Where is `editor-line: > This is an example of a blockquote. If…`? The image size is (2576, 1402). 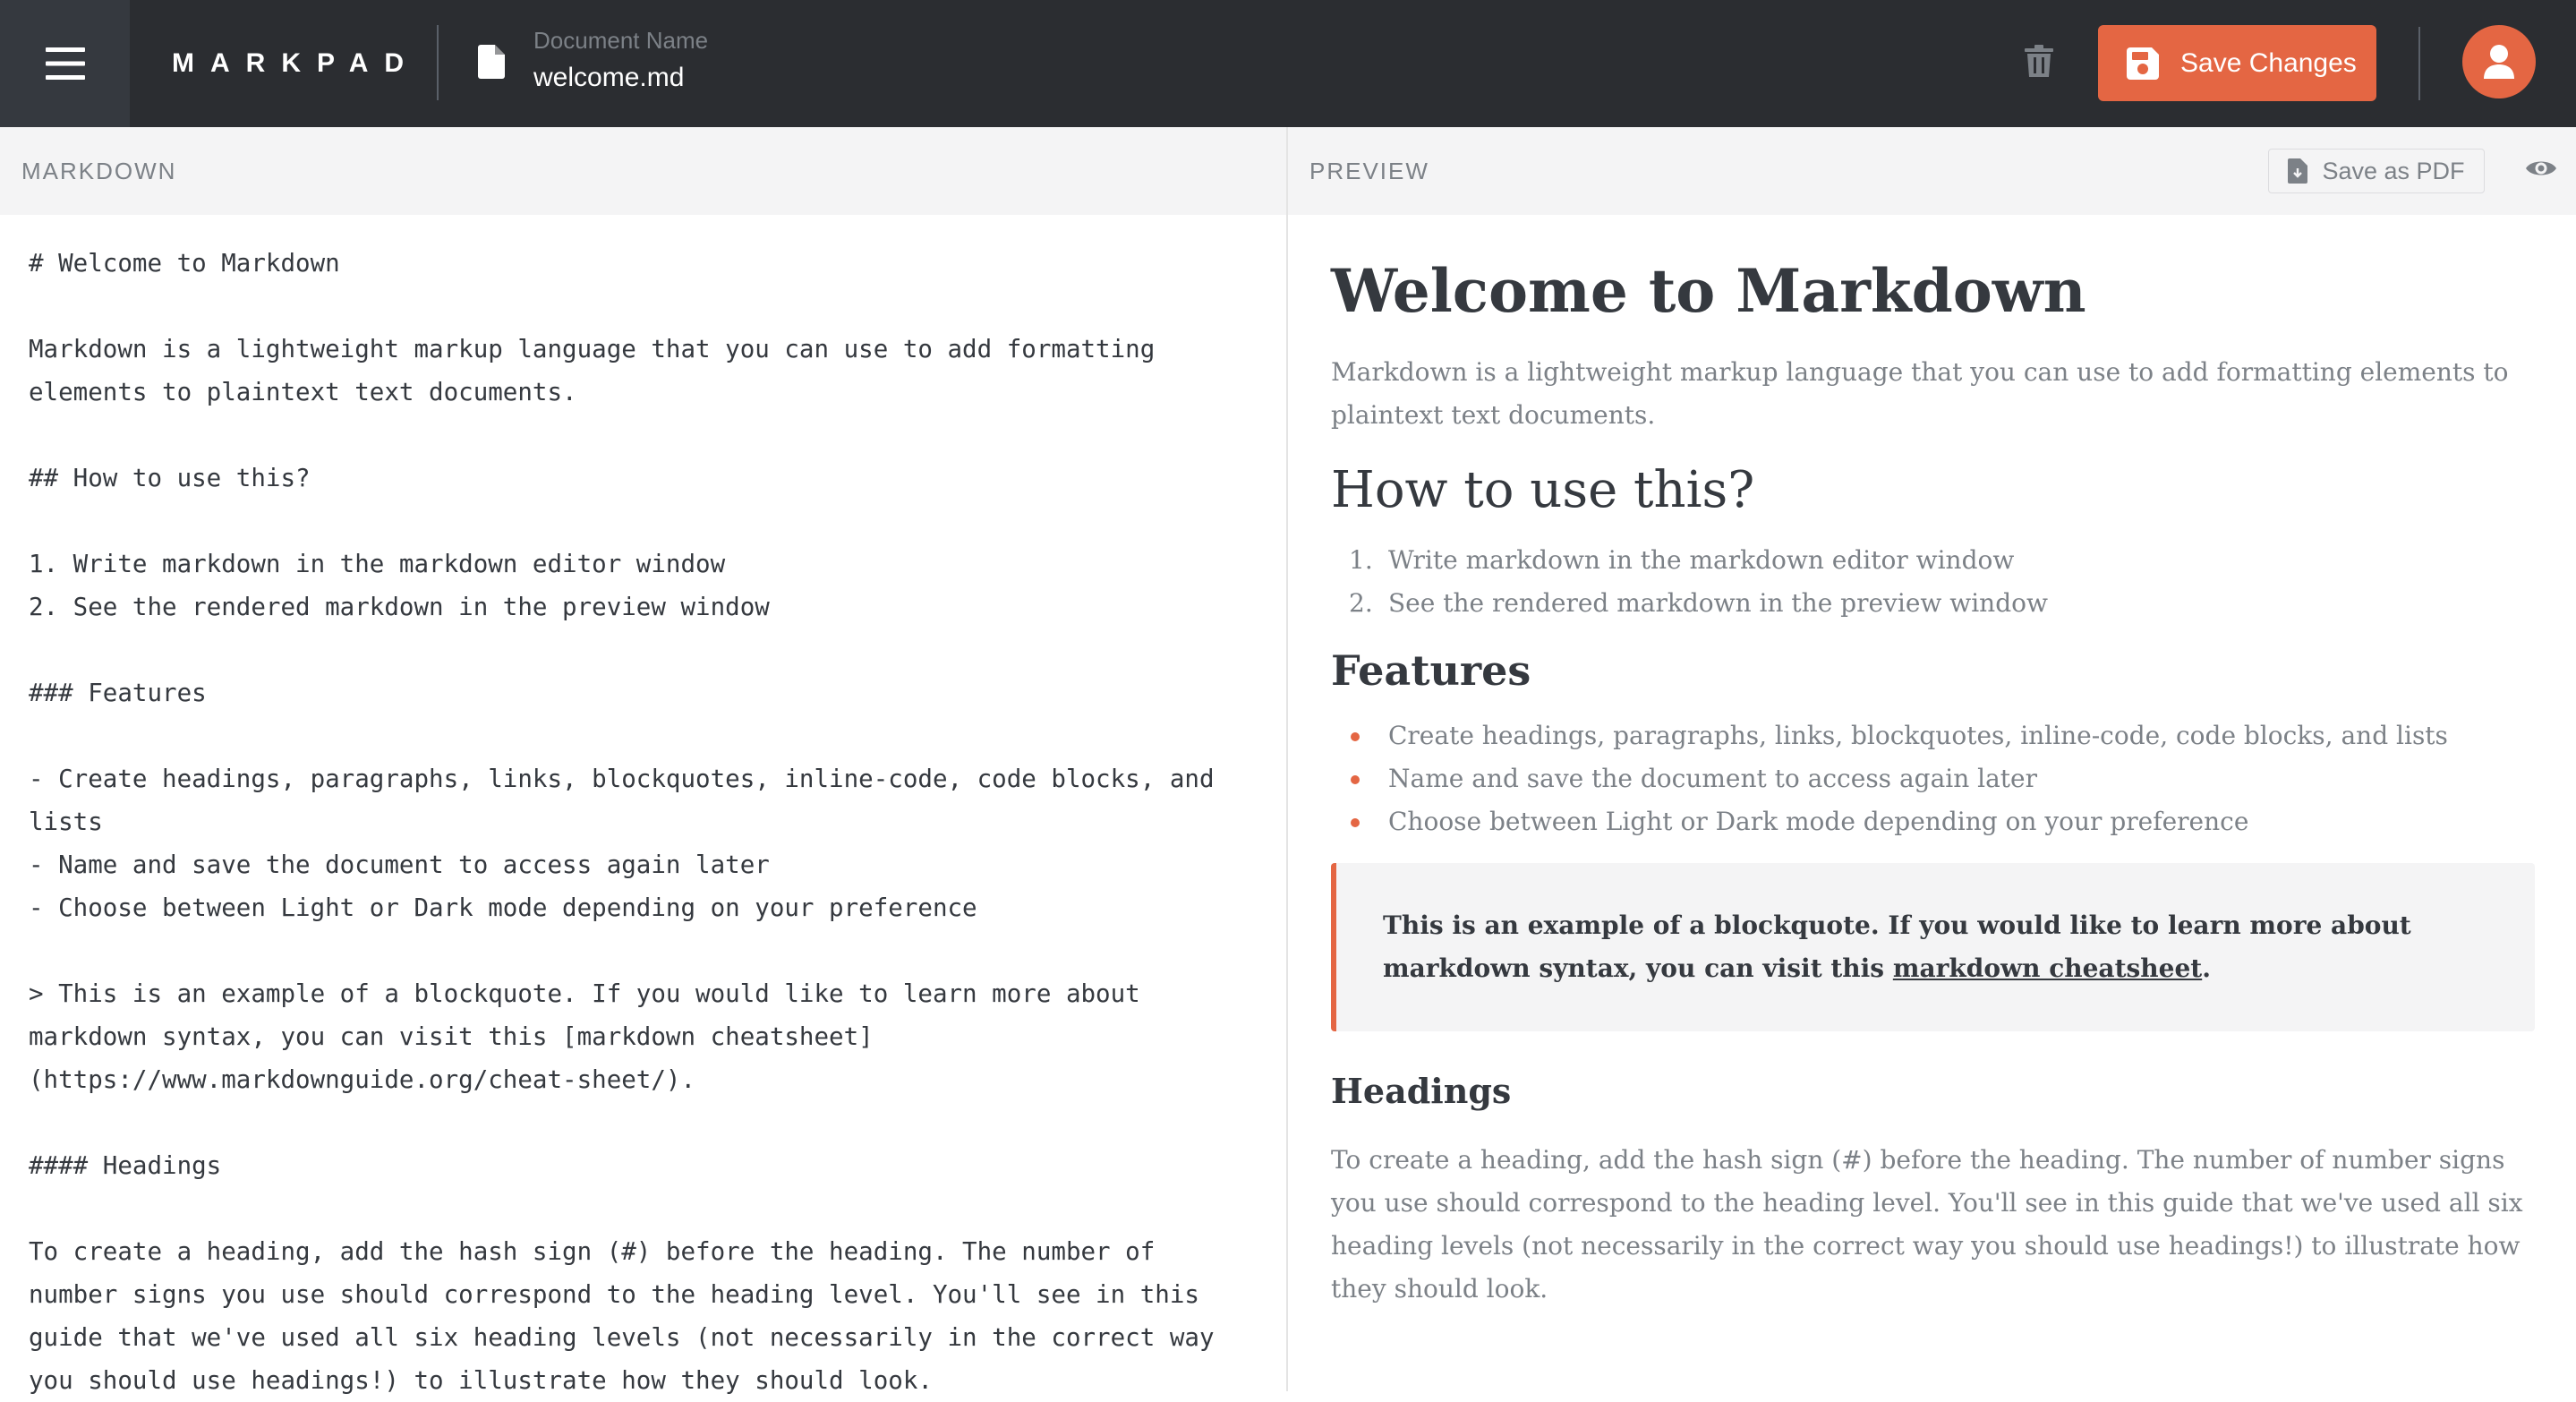 editor-line: > This is an example of a blockquote. If… is located at coordinates (584, 993).